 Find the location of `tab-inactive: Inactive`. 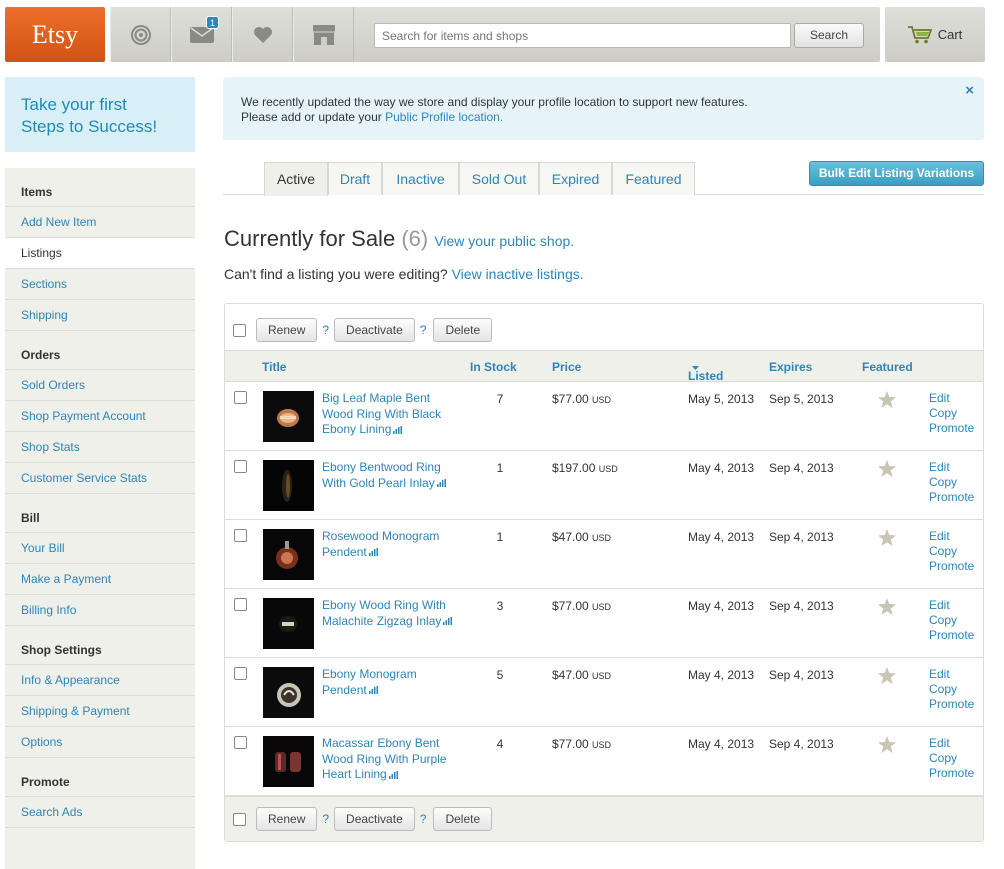

tab-inactive: Inactive is located at coordinates (420, 178).